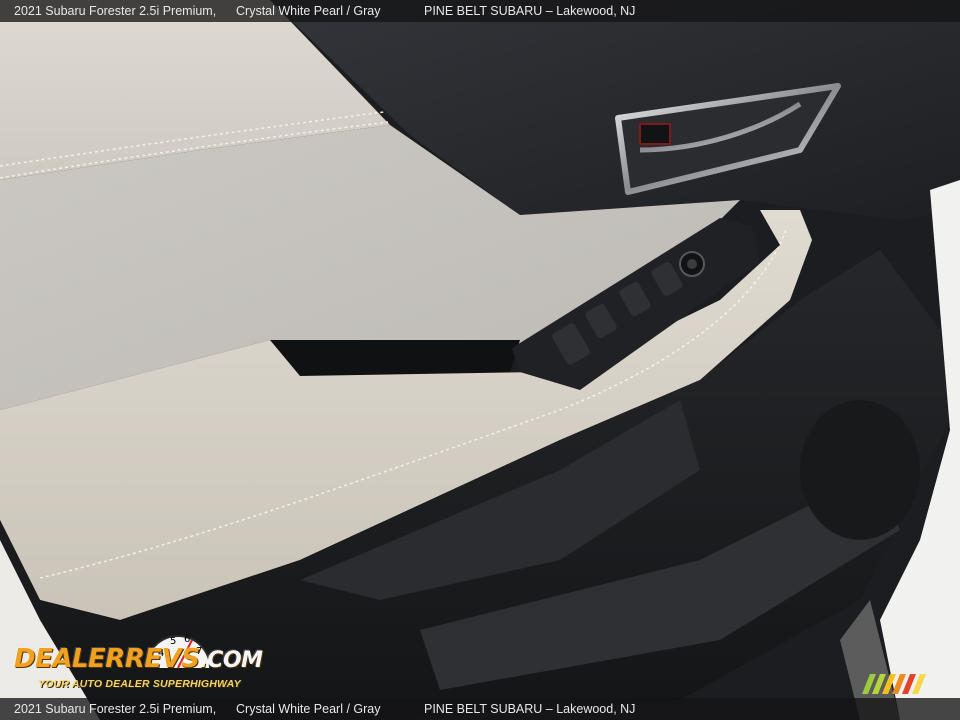 Image resolution: width=960 pixels, height=720 pixels. I want to click on dealerrevs-tagline: YOUR AUTO DEALER SUPERHIGHWAY, so click(139, 684).